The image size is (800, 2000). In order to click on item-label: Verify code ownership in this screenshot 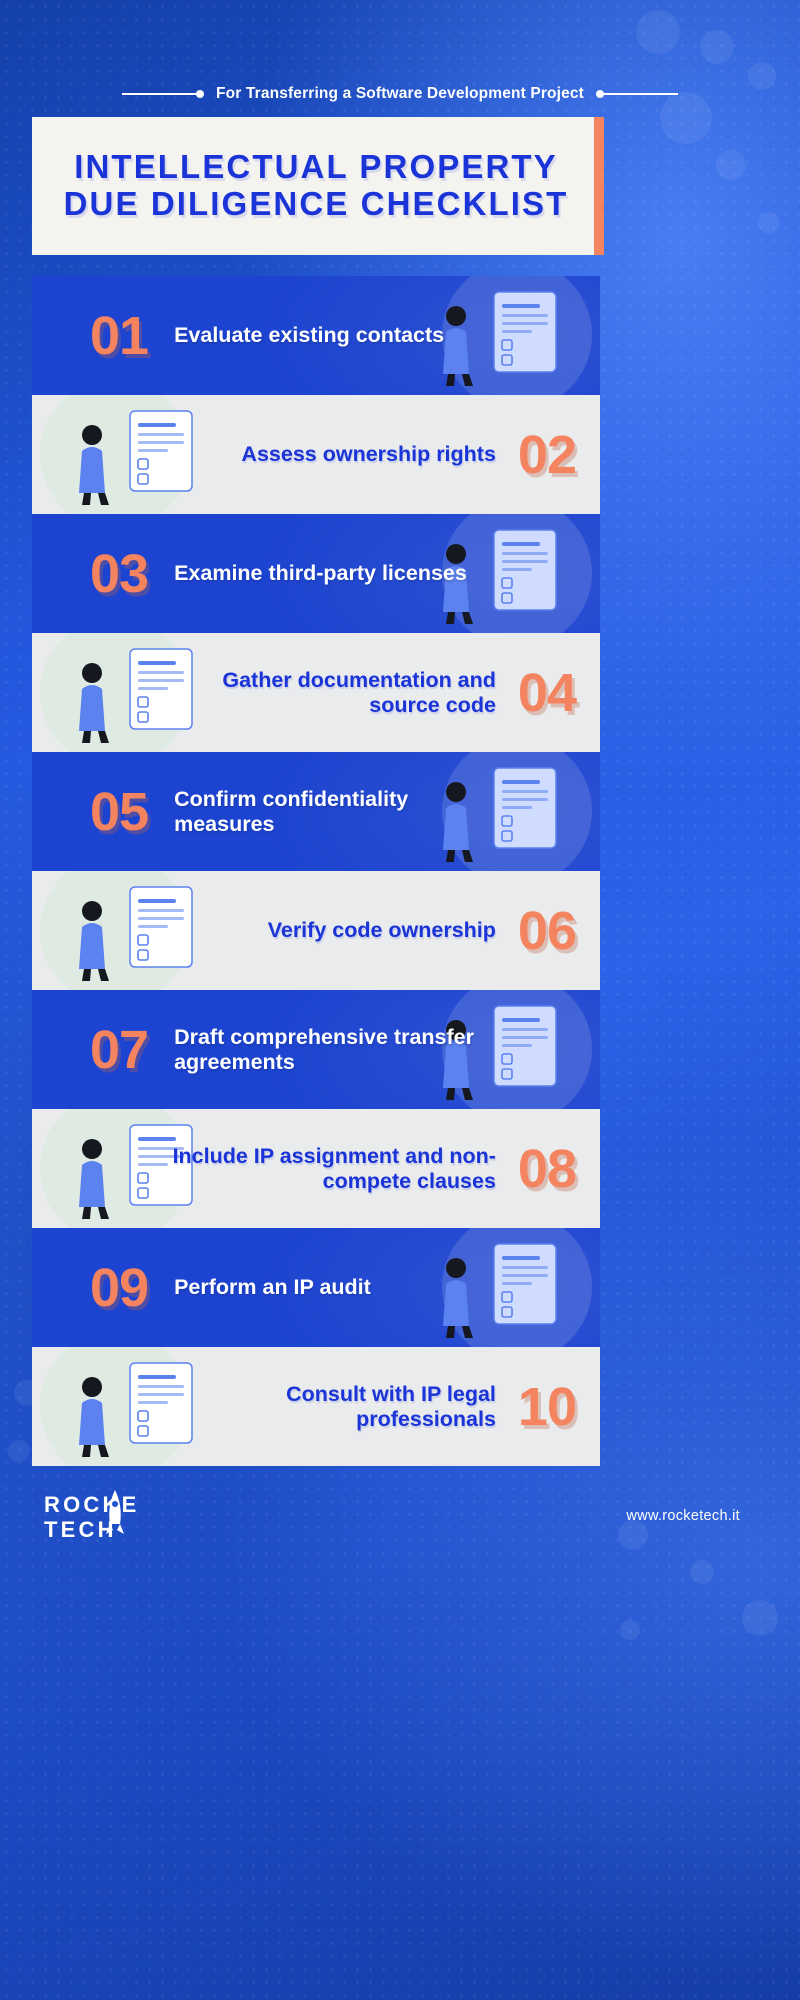, I will do `click(381, 930)`.